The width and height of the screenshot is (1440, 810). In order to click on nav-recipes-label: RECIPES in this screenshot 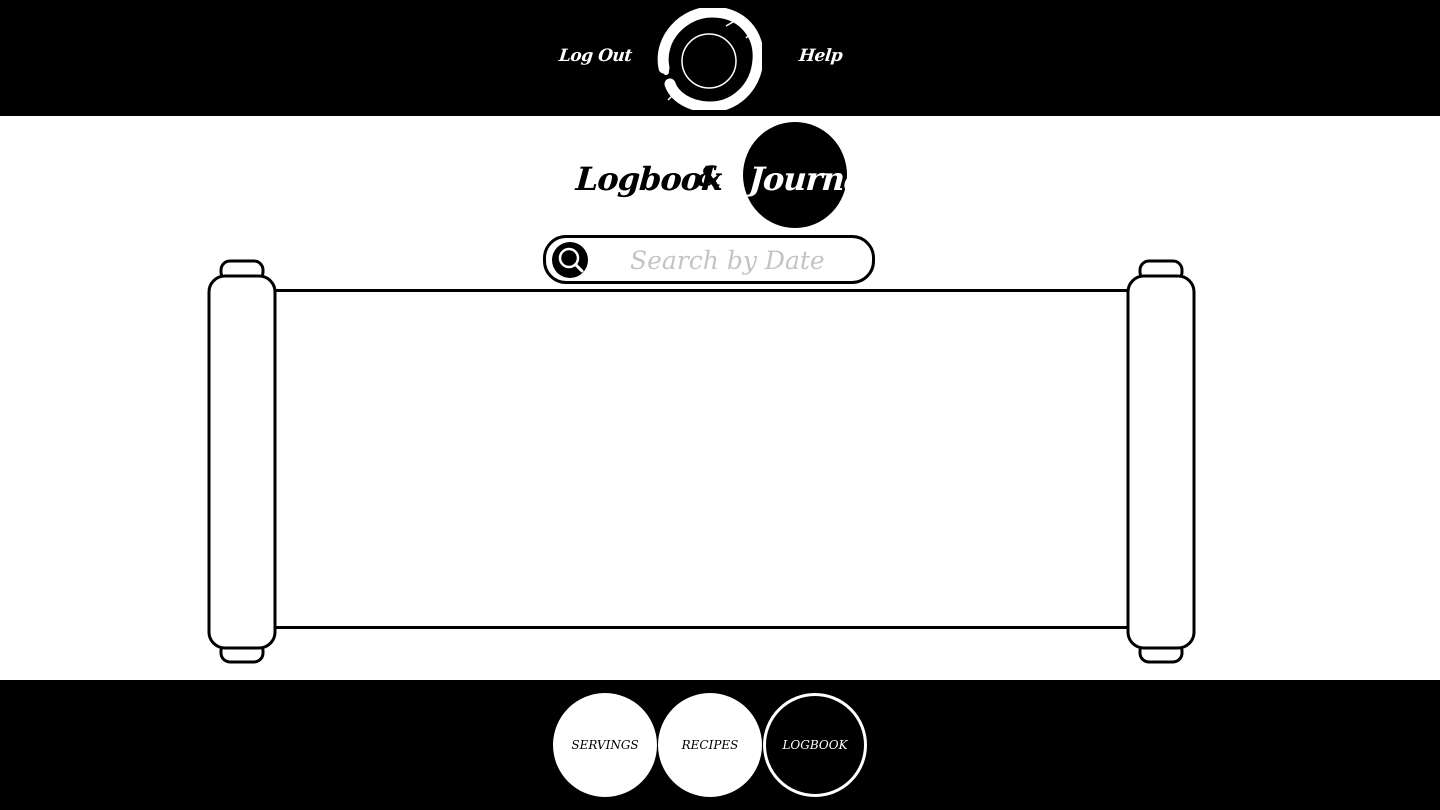, I will do `click(710, 745)`.